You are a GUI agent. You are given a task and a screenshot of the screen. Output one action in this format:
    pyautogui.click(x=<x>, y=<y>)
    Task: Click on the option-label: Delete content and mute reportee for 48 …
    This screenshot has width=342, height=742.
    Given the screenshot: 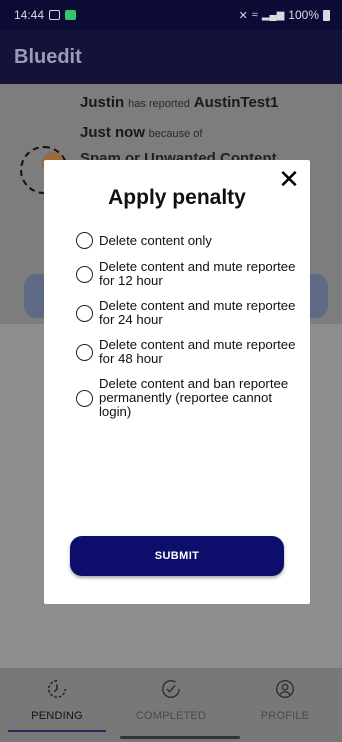 What is the action you would take?
    pyautogui.click(x=197, y=351)
    